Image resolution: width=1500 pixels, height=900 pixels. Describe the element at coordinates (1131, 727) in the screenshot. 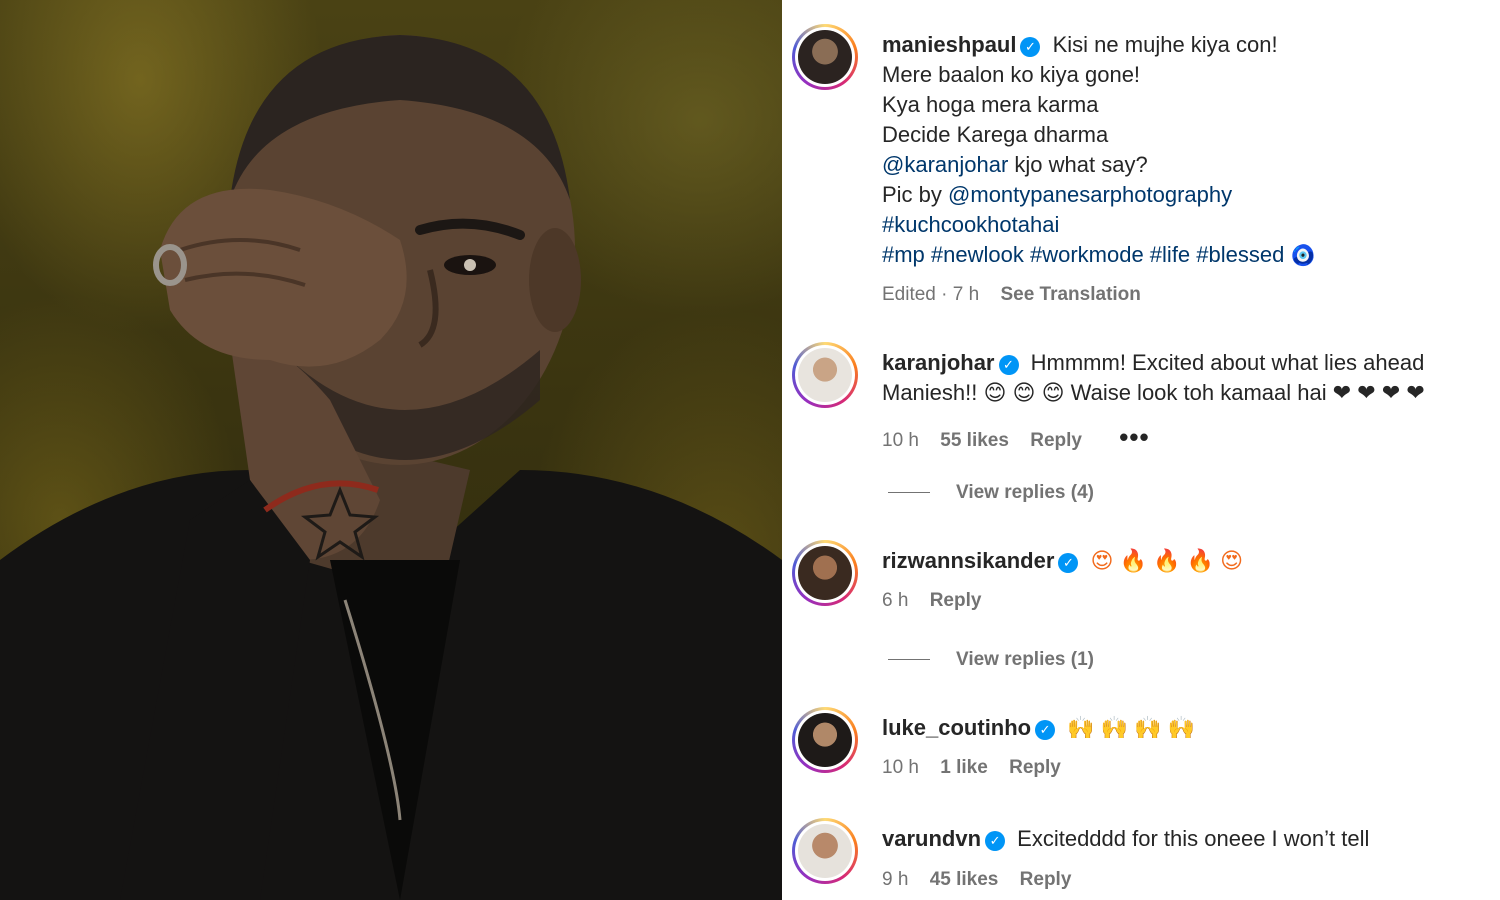

I see `comment-text: 🙌 🙌 🙌 🙌` at that location.